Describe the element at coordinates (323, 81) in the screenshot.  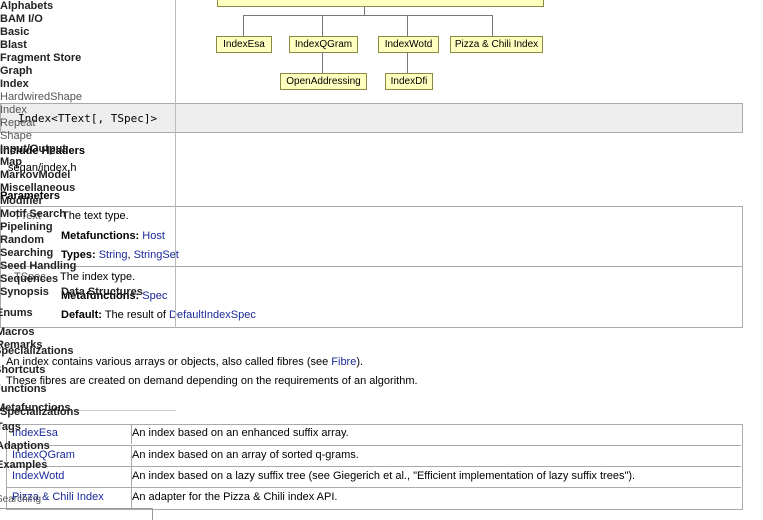
I see `diagram-node-openaddressing: OpenAddressing` at that location.